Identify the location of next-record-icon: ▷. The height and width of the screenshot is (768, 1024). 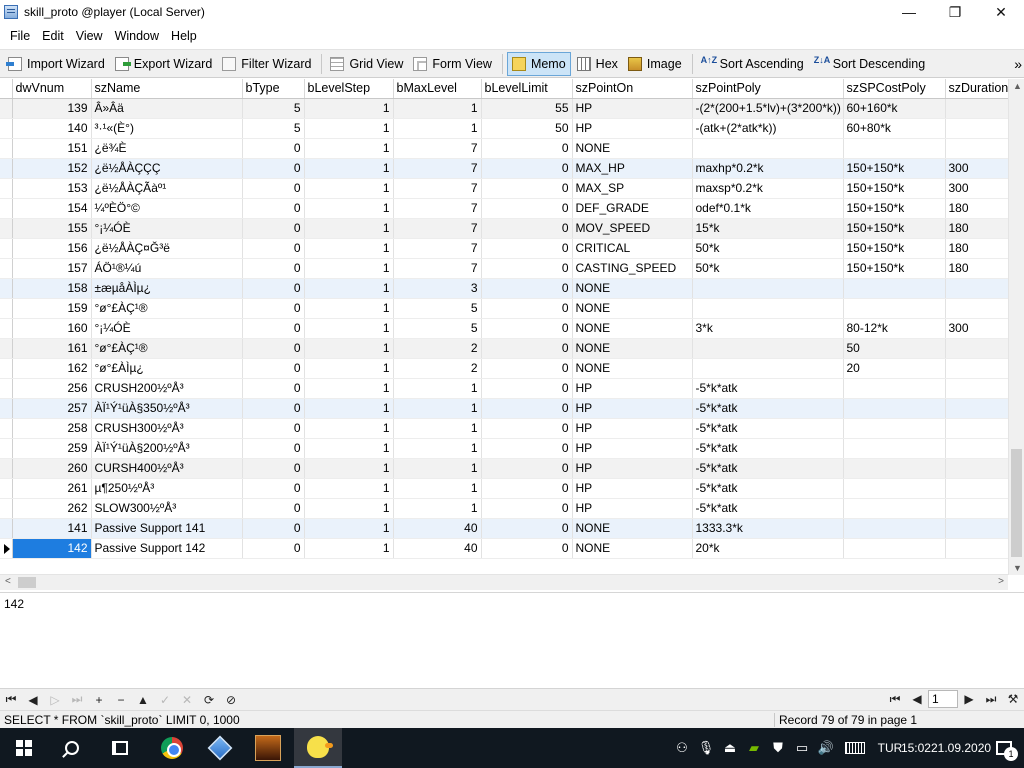
(55, 700).